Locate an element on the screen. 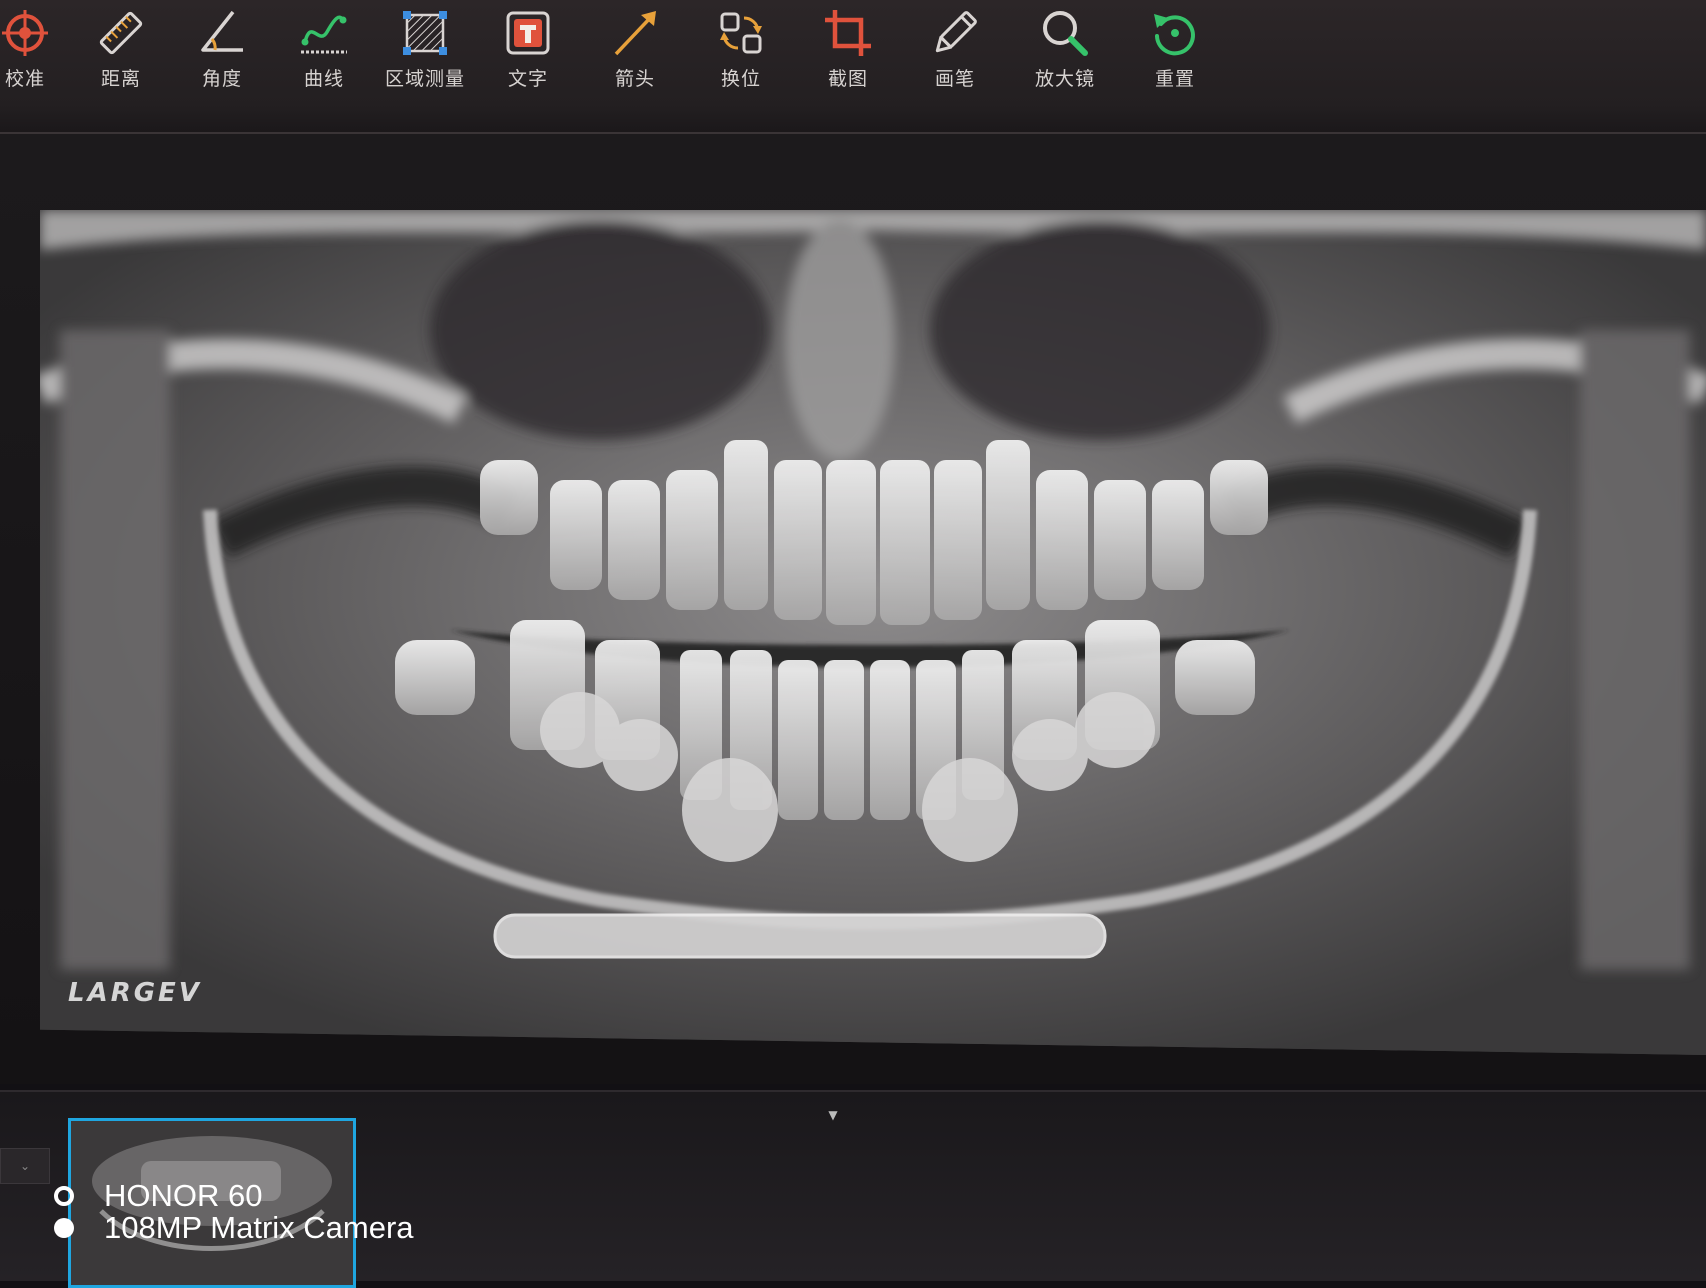  tool-label: 放大镜 is located at coordinates (1064, 79).